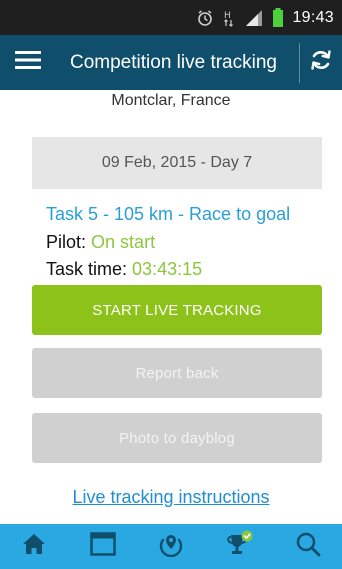 Image resolution: width=342 pixels, height=569 pixels. I want to click on photo-to-dayblog-button: Photo to dayblog, so click(177, 438).